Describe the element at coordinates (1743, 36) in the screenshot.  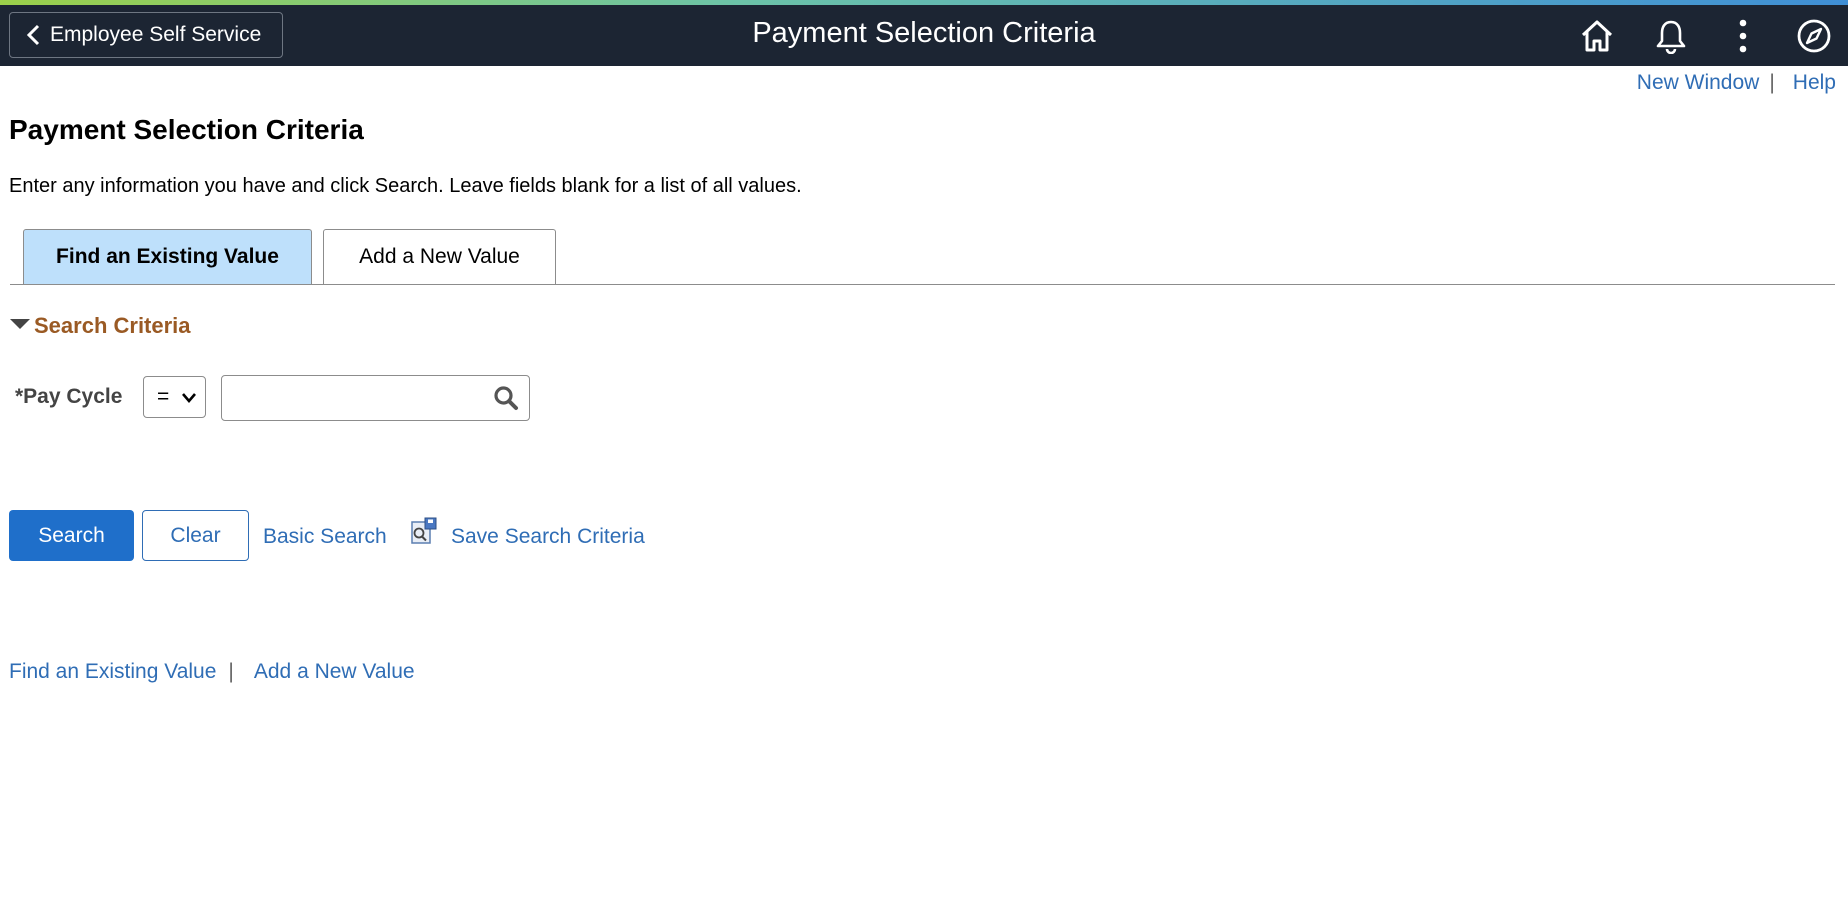
I see `more-vertical-icon` at that location.